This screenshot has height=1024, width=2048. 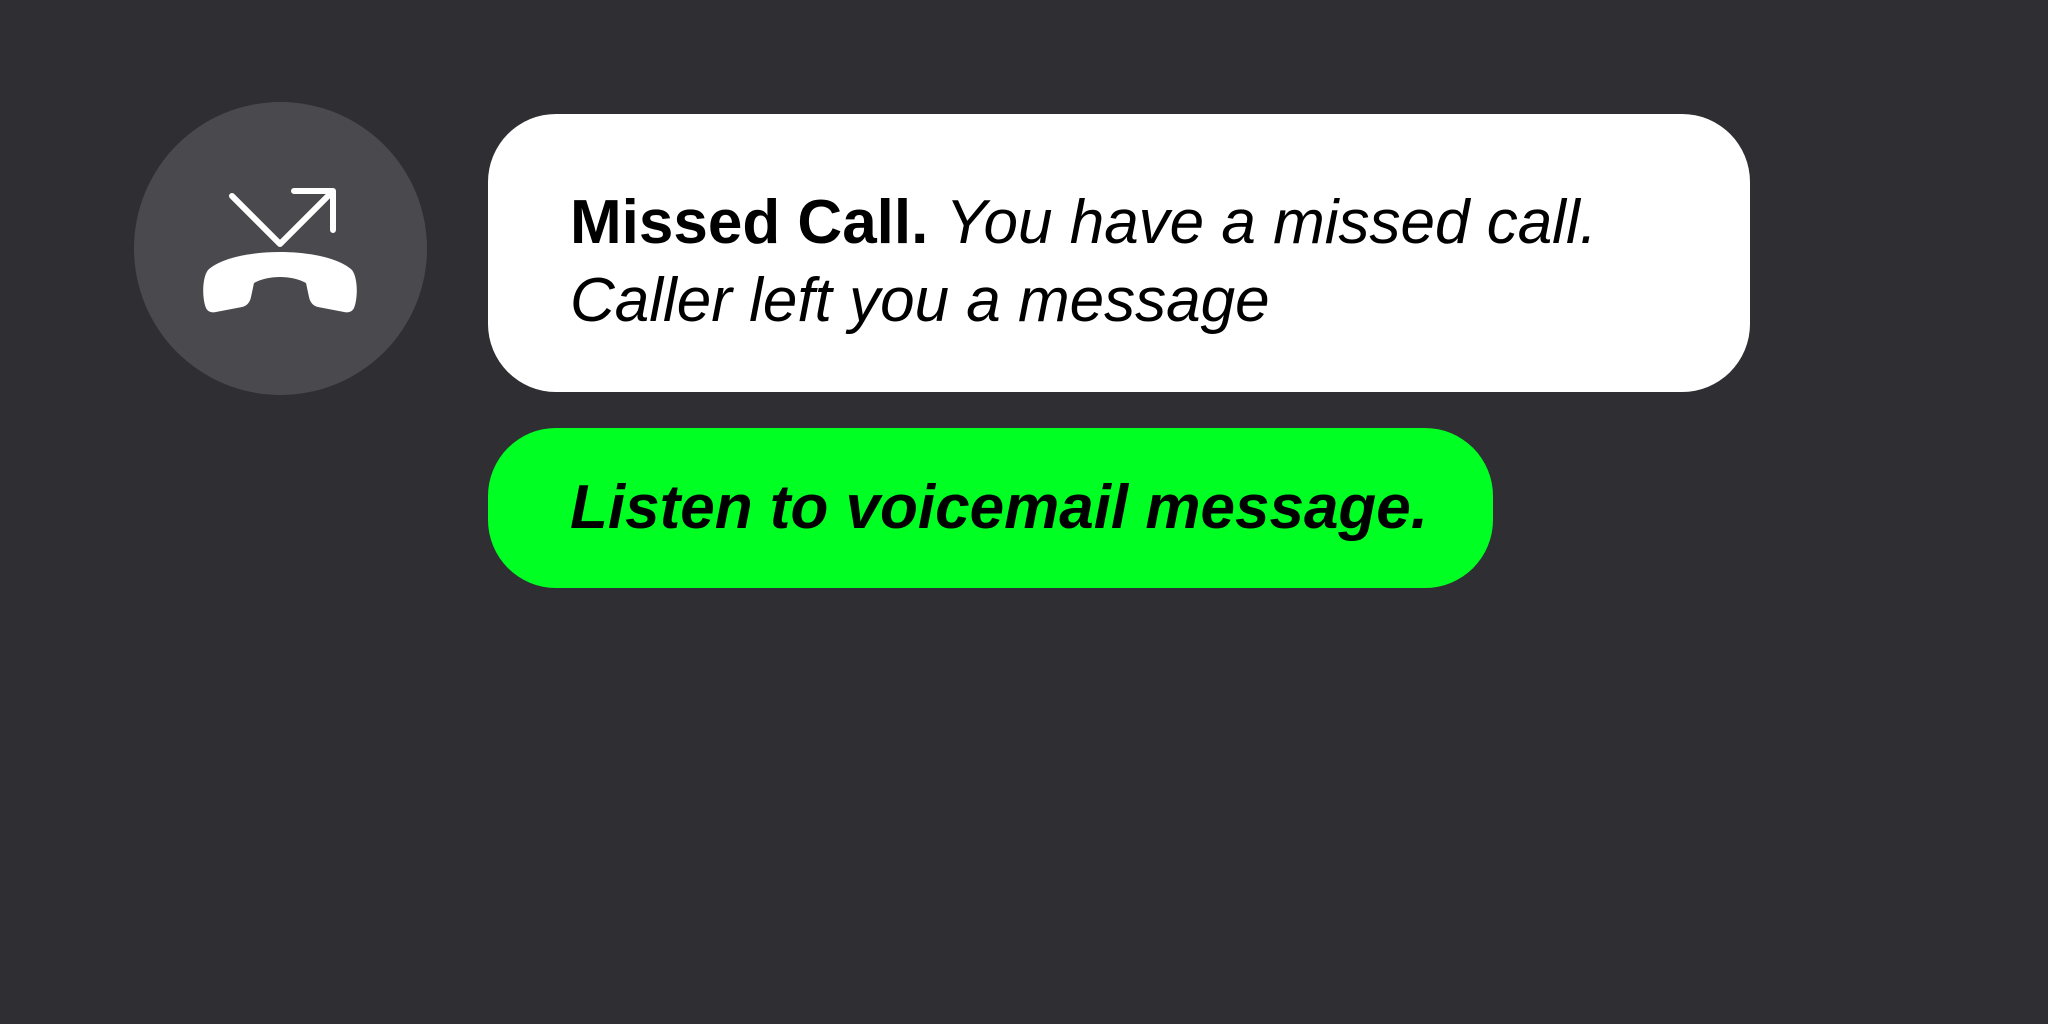 I want to click on listen-voicemail-button: Listen to voicemail message., so click(x=990, y=508).